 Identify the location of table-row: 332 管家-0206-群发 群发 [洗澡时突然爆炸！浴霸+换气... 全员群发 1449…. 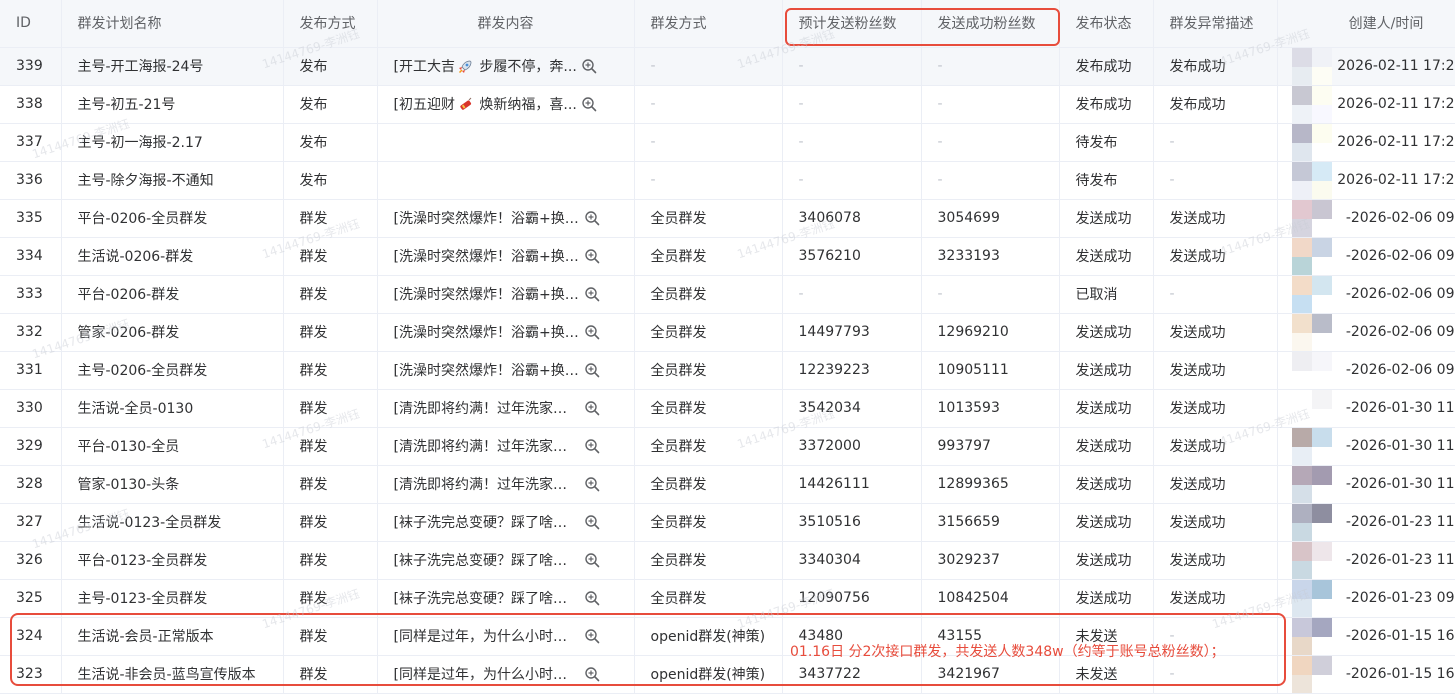
(727, 332).